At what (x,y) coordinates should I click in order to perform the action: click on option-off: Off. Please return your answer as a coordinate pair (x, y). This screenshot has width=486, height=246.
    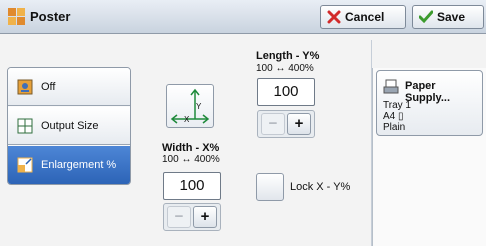
    Looking at the image, I should click on (69, 87).